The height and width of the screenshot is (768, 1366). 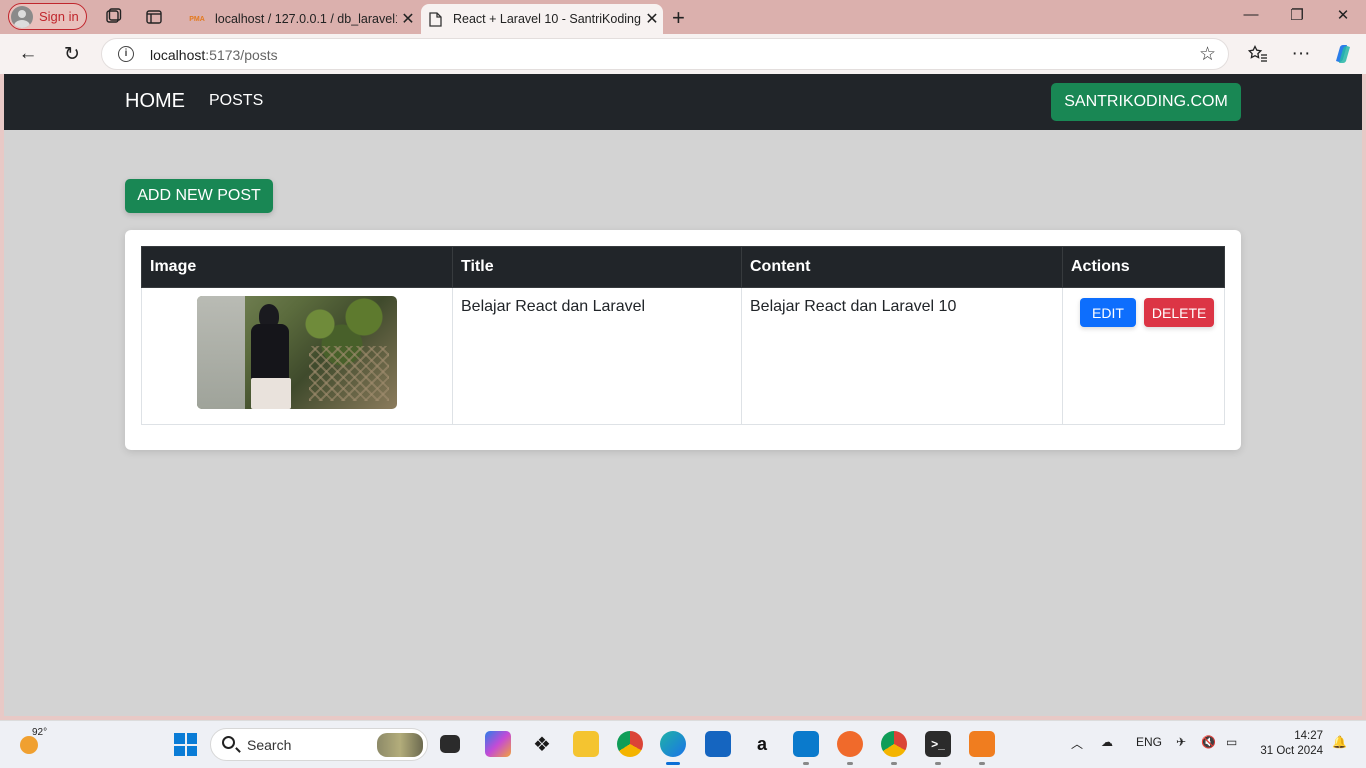 What do you see at coordinates (1108, 312) in the screenshot?
I see `edit-button: EDIT` at bounding box center [1108, 312].